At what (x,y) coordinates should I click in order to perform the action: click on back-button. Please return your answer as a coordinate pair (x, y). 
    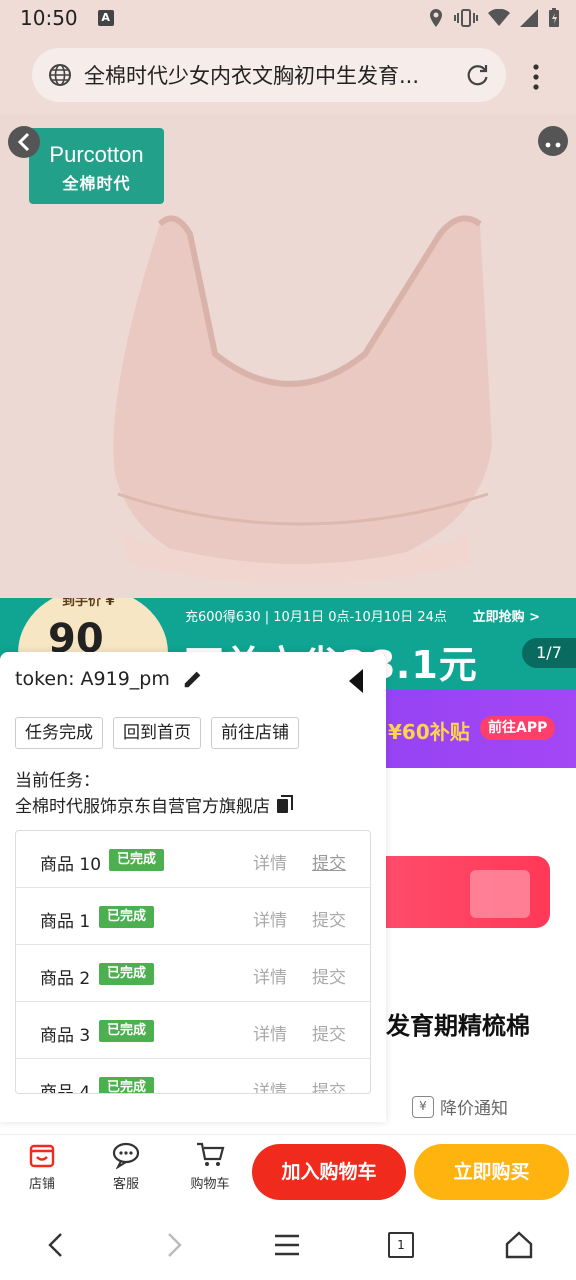
    Looking at the image, I should click on (24, 142).